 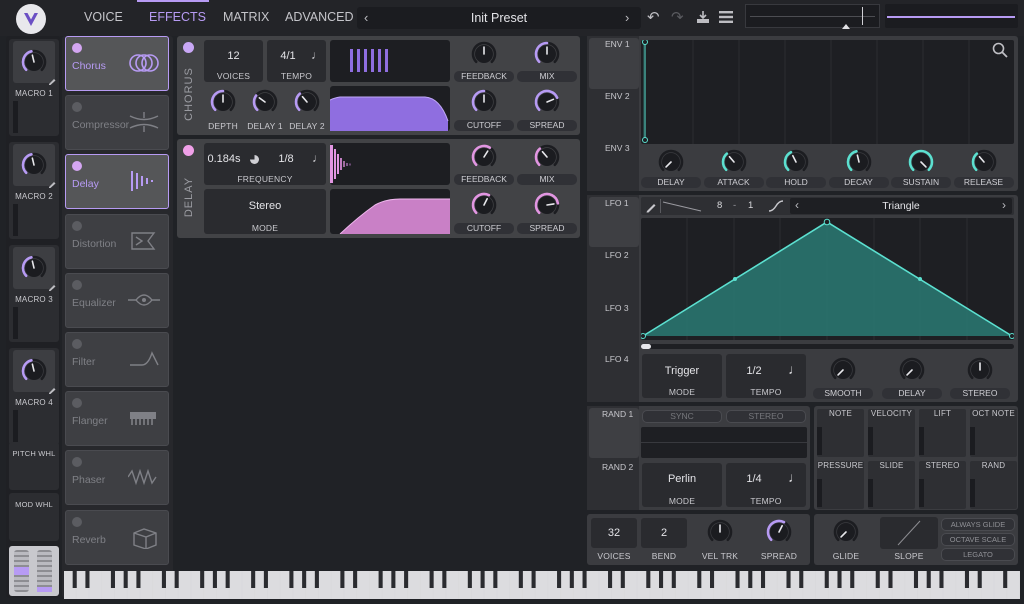 I want to click on chorus-depth-knob, so click(x=223, y=102).